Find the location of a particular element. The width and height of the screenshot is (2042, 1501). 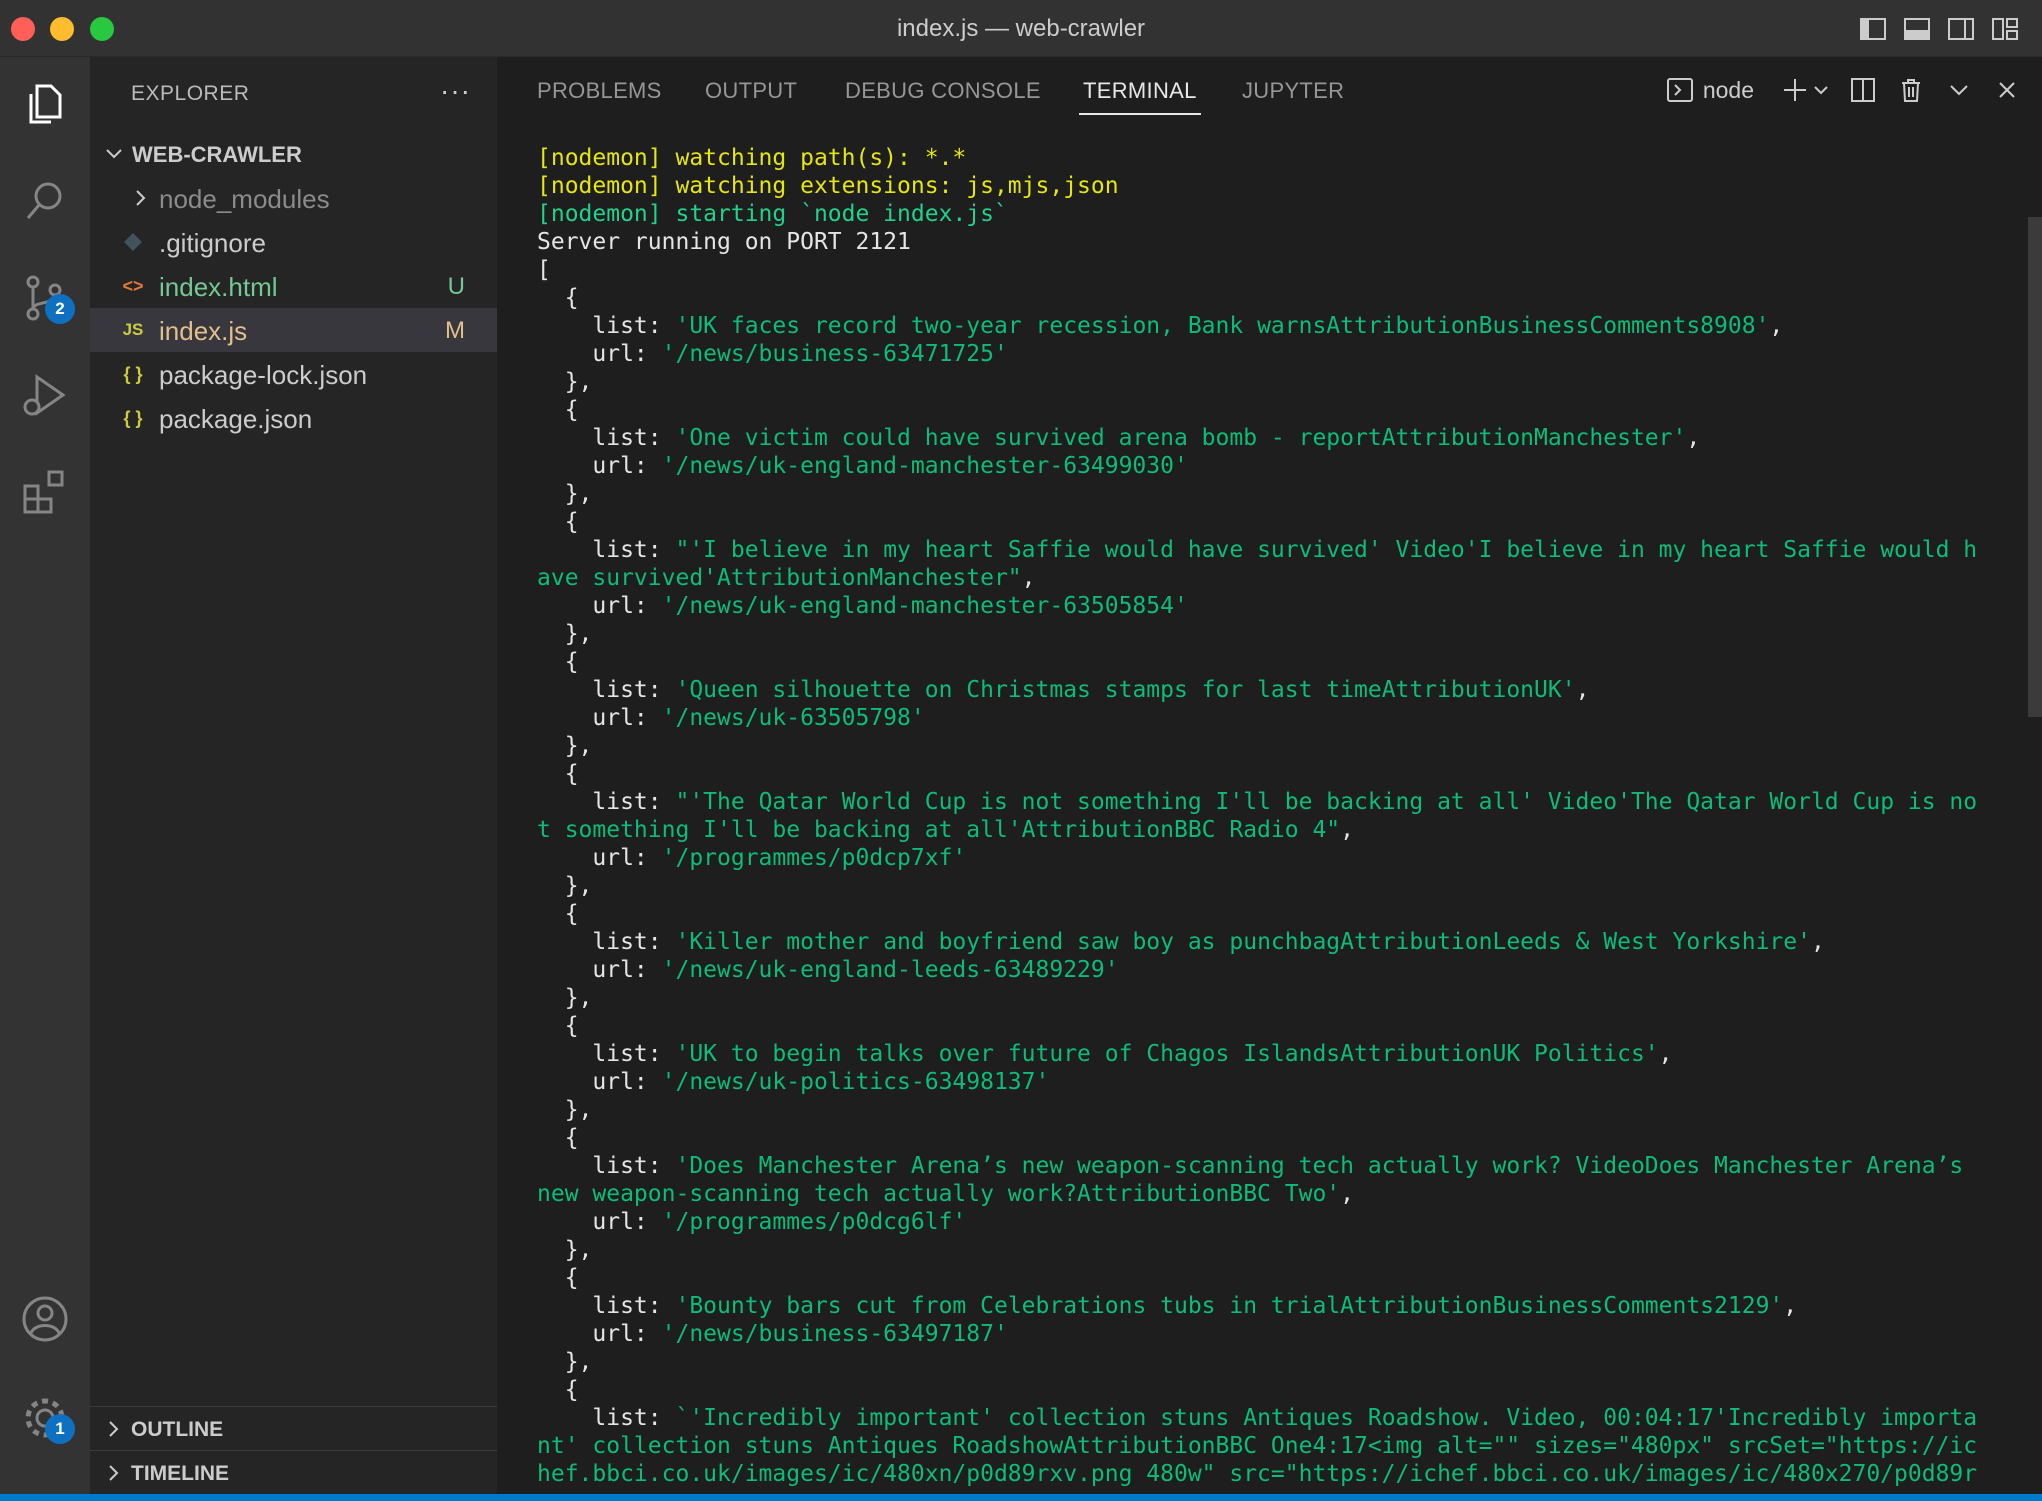

tab-terminal: TERMINAL is located at coordinates (1140, 96).